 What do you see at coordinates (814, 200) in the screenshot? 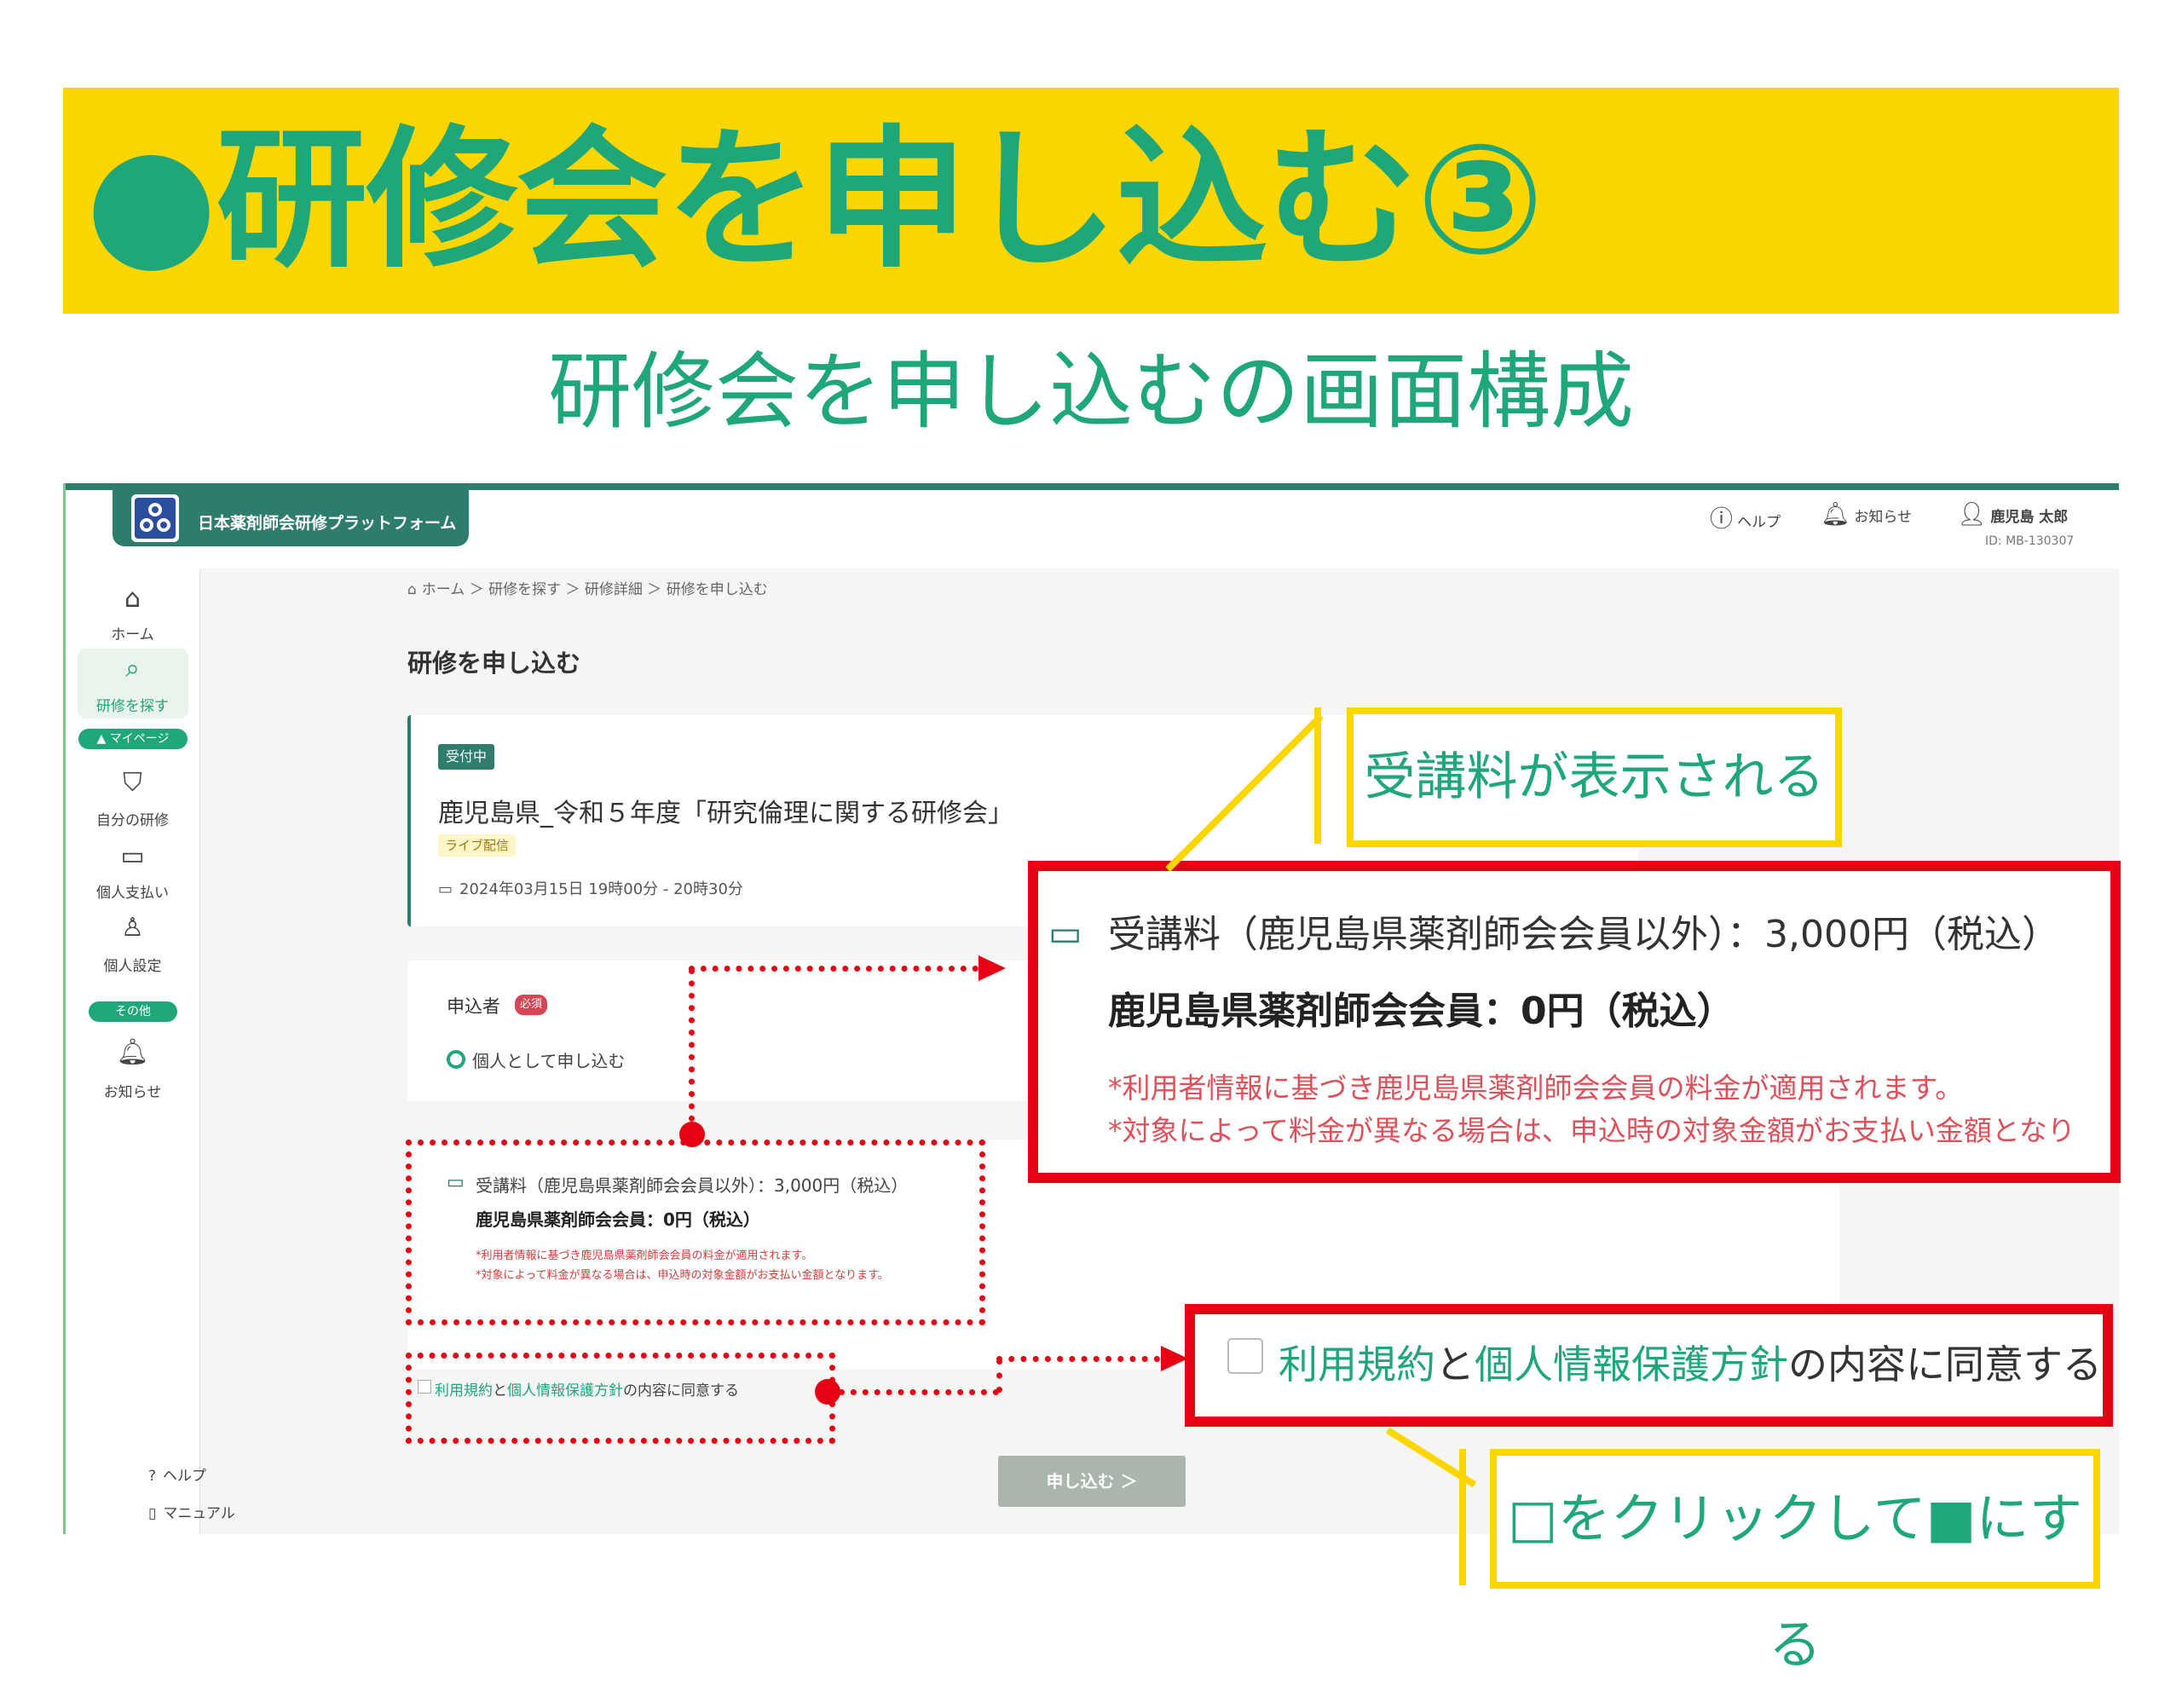
I see `slide-title: ●研修会を申し込む③` at bounding box center [814, 200].